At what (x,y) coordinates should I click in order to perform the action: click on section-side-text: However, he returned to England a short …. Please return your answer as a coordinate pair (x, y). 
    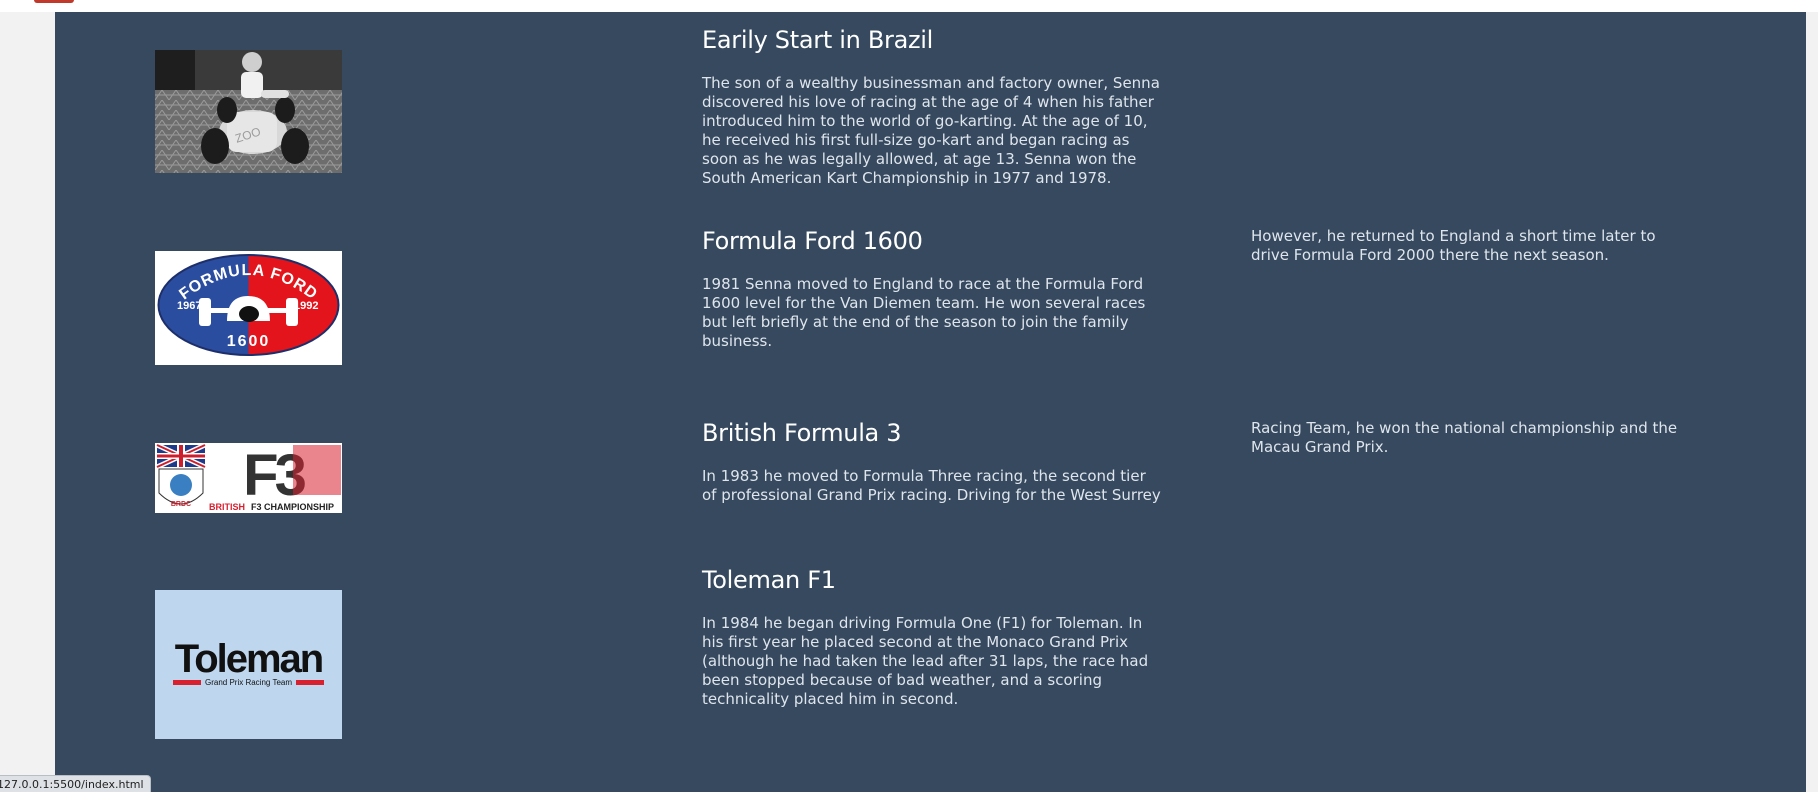
    Looking at the image, I should click on (1453, 245).